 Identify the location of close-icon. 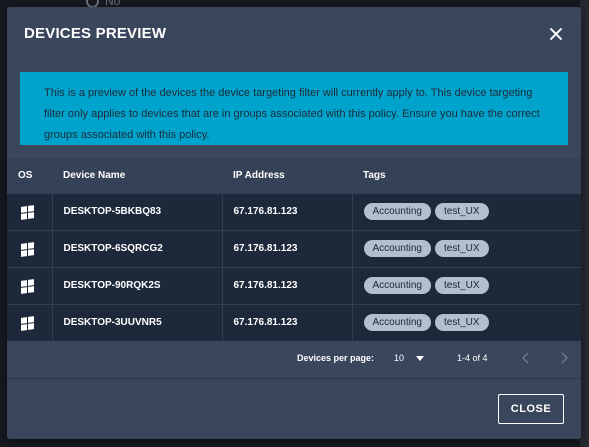
(556, 34).